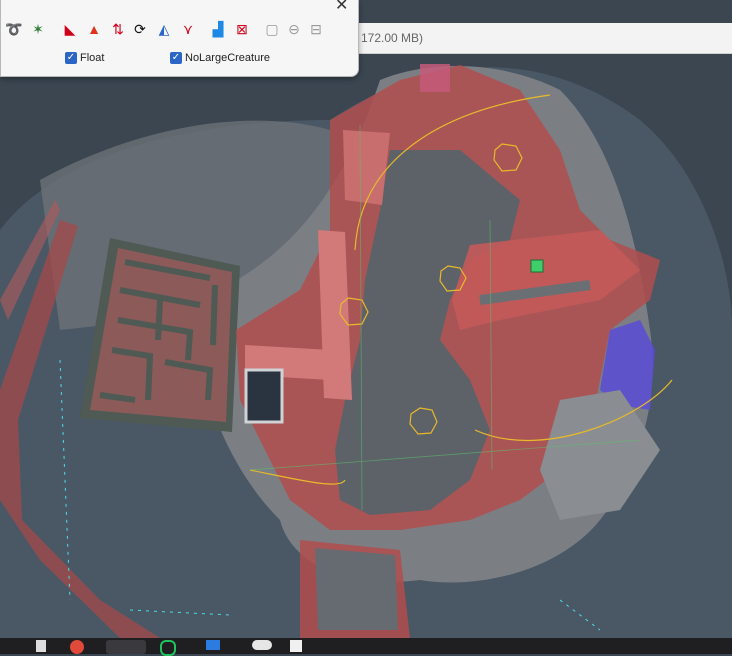  What do you see at coordinates (118, 29) in the screenshot?
I see `sort-arrows-icon: ⇅` at bounding box center [118, 29].